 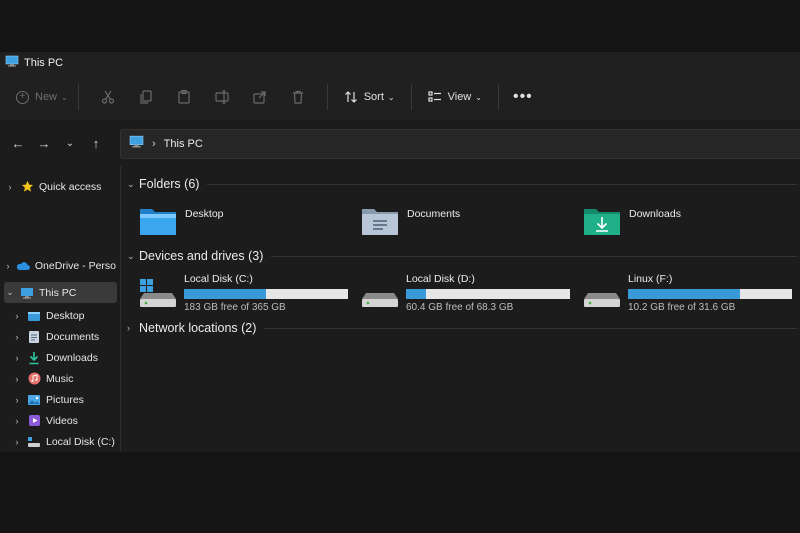 I want to click on documents-icon, so click(x=34, y=337).